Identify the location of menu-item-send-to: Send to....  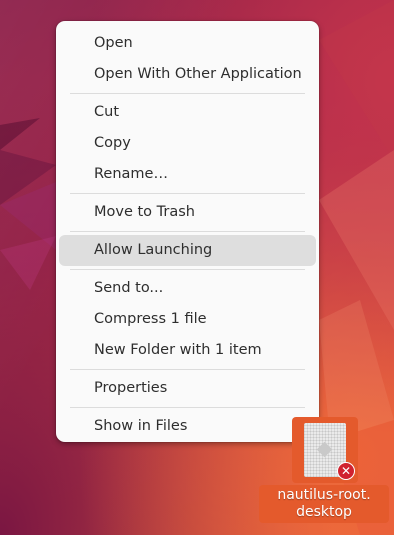
(187, 288).